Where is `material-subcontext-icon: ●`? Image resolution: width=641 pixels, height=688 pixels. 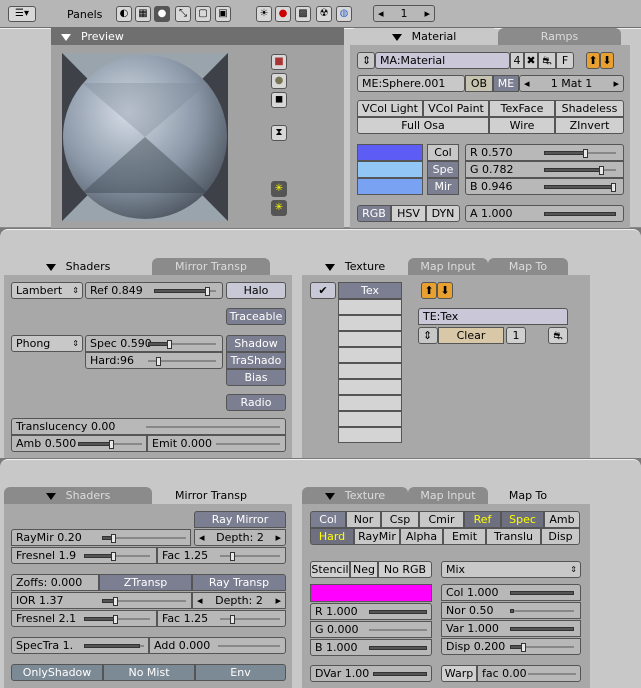
material-subcontext-icon: ● is located at coordinates (283, 14).